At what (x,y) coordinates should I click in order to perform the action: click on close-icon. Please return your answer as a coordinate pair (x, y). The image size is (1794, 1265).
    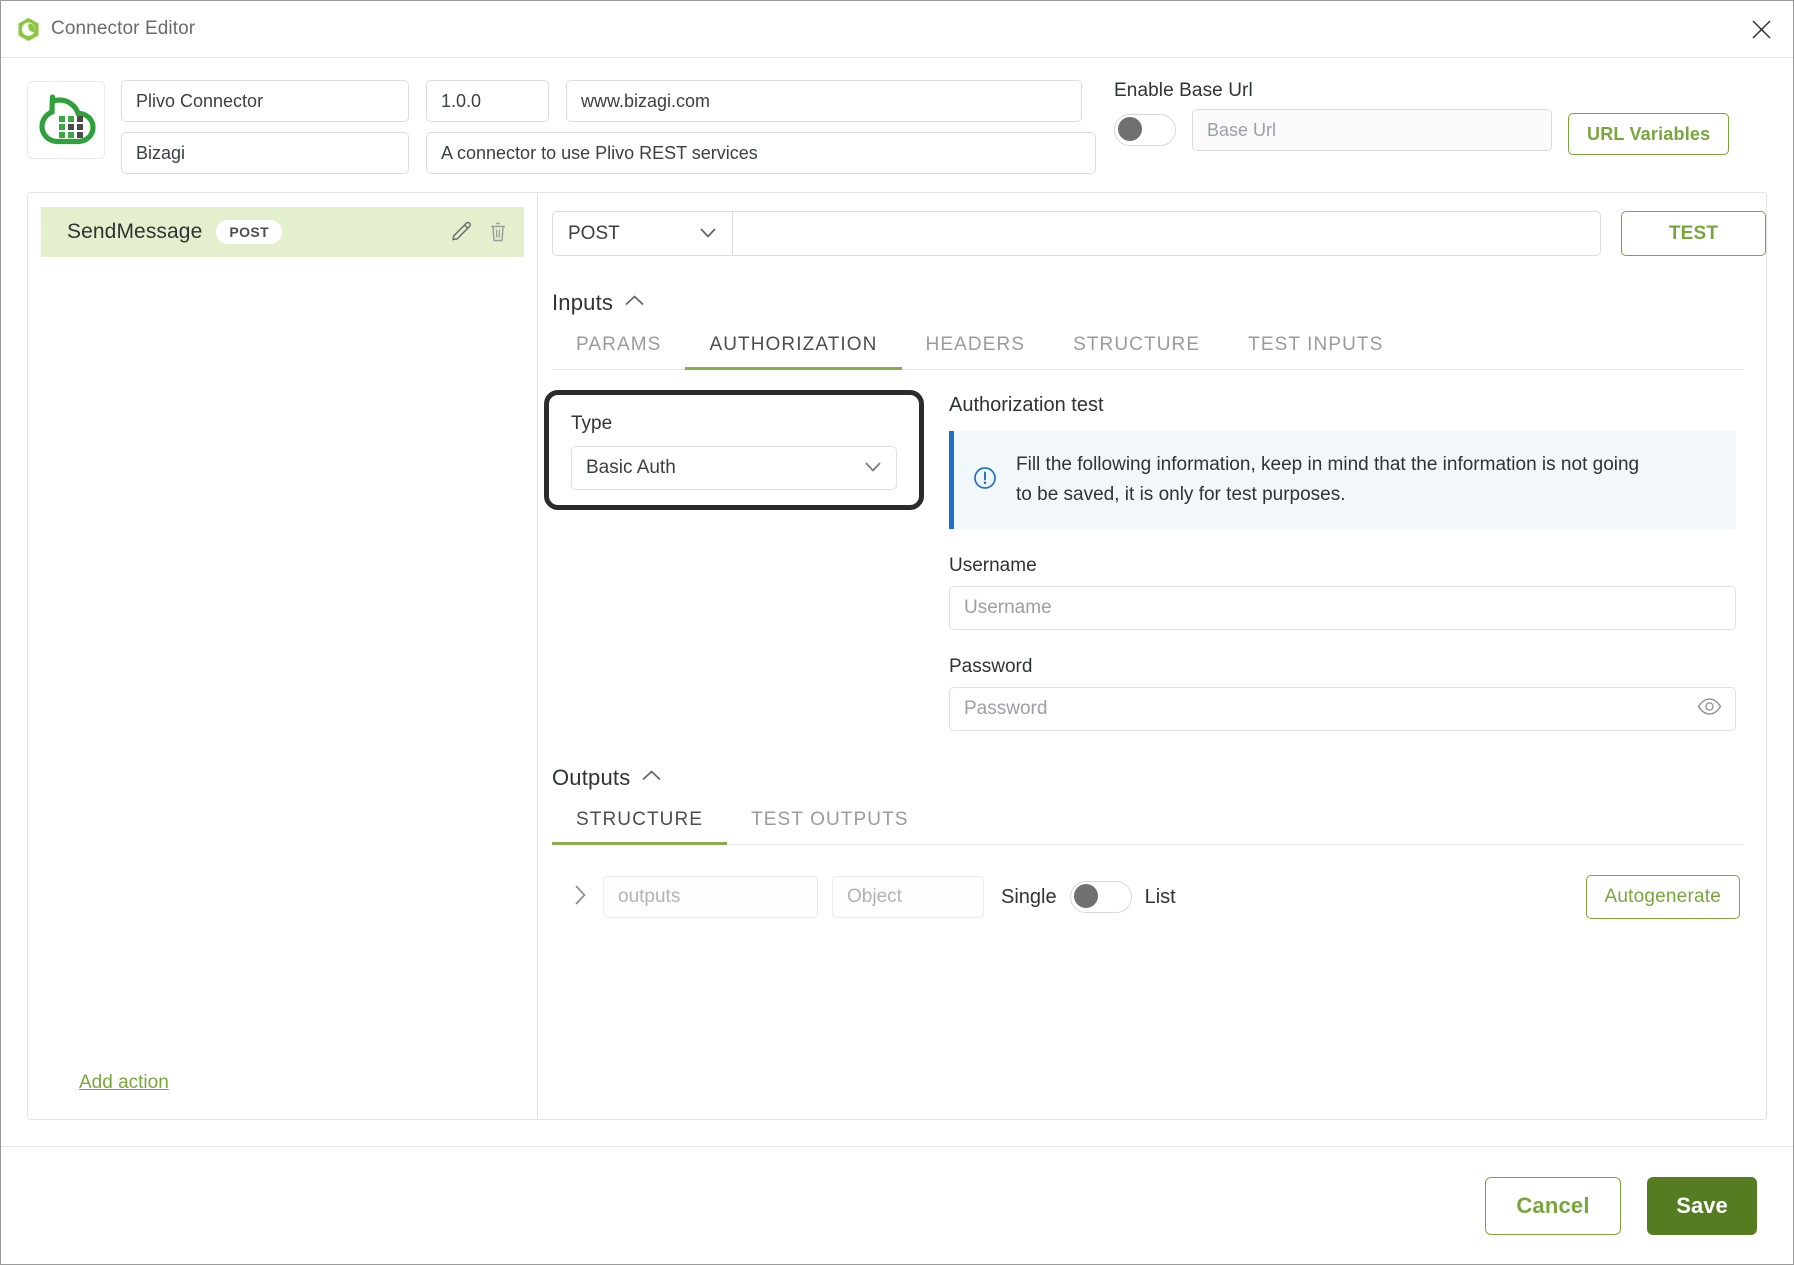
    Looking at the image, I should click on (1761, 29).